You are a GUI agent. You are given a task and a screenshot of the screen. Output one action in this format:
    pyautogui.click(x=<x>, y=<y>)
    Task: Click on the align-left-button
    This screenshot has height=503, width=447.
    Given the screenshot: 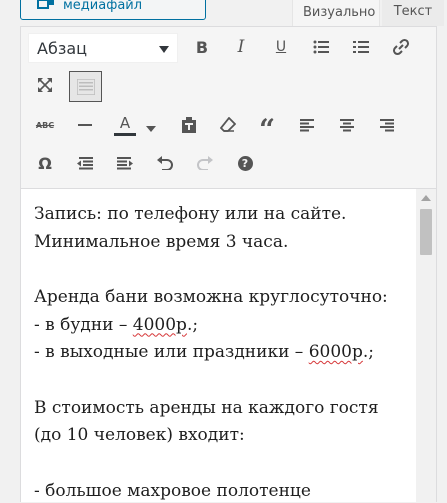 What is the action you would take?
    pyautogui.click(x=307, y=125)
    